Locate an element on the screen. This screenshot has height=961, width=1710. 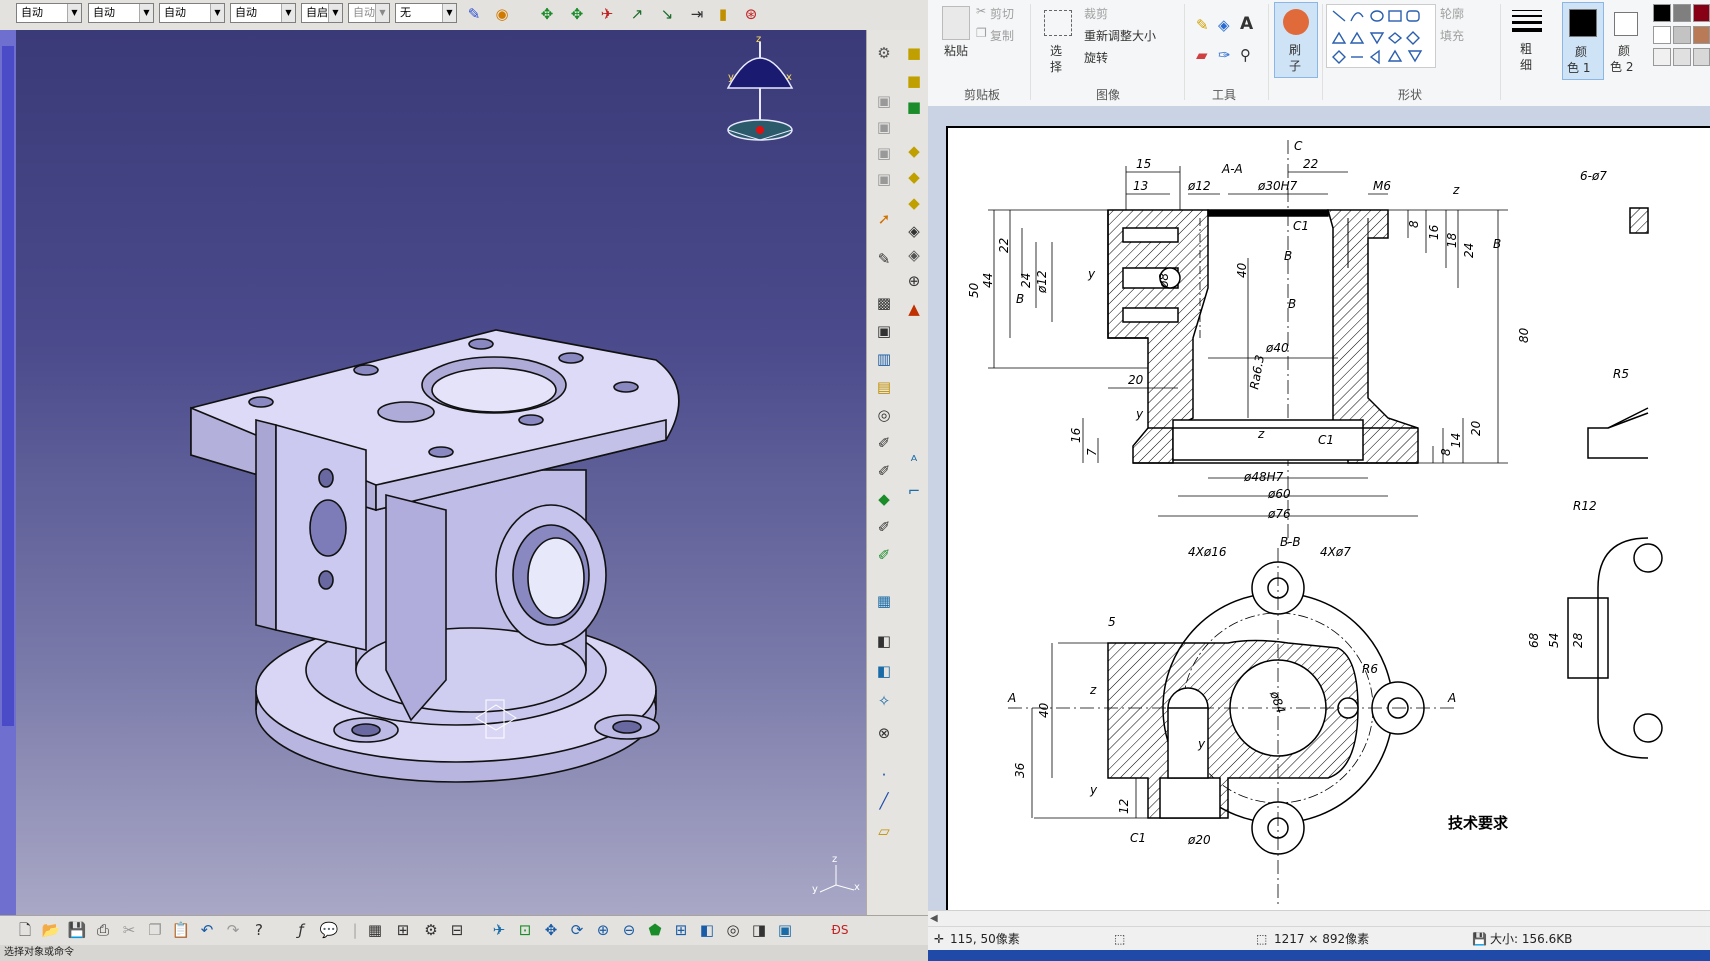
knowledge-icon: ⚙ is located at coordinates (431, 930).